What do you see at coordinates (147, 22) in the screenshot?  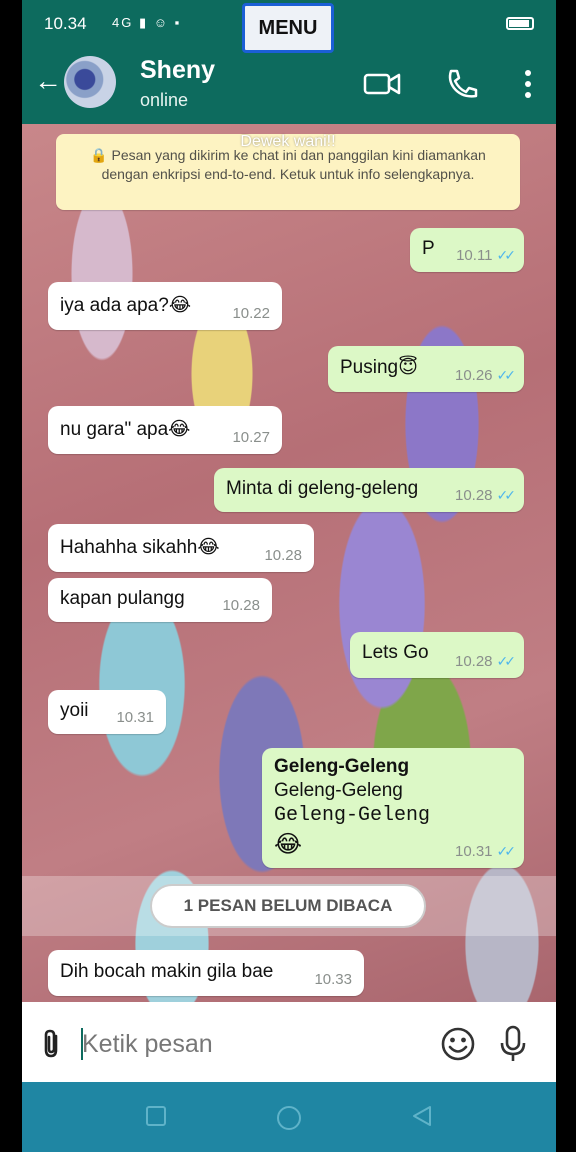 I see `status-indicators: 4G ▮ ☺ ▪` at bounding box center [147, 22].